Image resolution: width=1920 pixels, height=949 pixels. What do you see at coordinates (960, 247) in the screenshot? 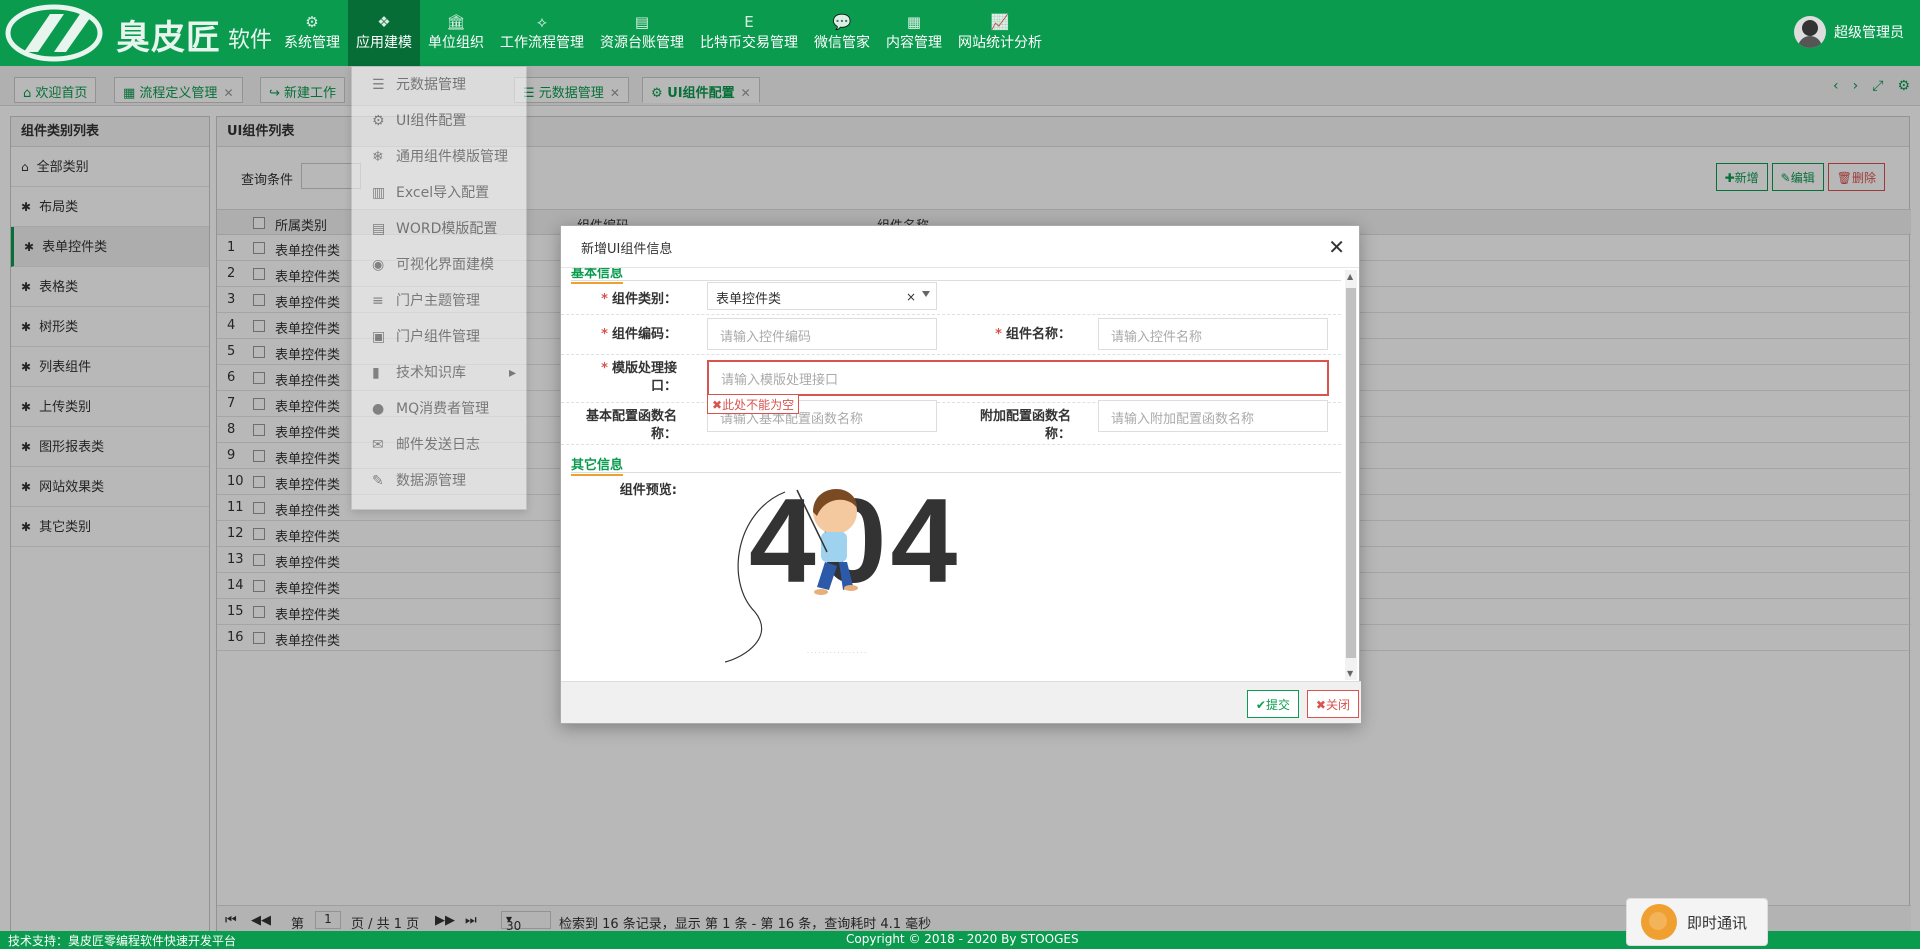
I see `dialog-title: 新增UI组件信息` at bounding box center [960, 247].